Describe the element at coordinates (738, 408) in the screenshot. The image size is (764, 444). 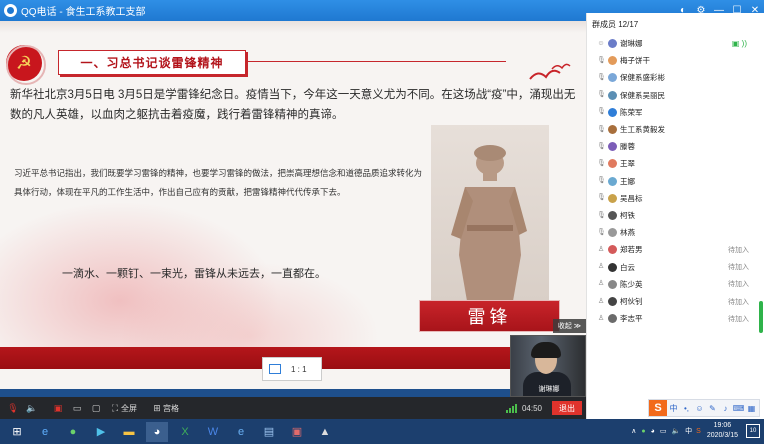
I see `keyboard-icon: ⌨` at that location.